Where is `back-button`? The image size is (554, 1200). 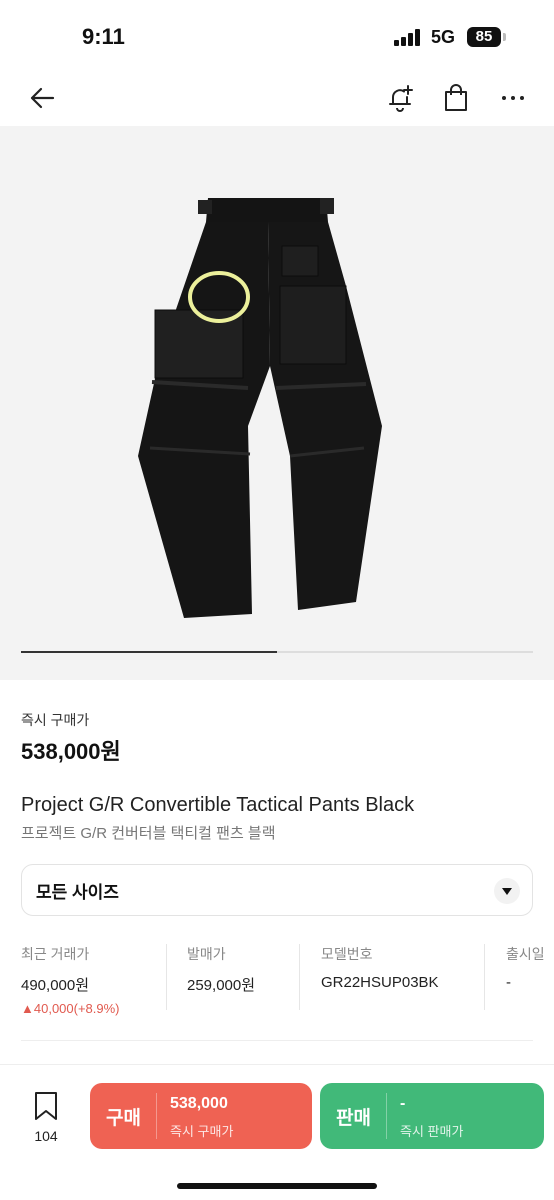 back-button is located at coordinates (42, 98).